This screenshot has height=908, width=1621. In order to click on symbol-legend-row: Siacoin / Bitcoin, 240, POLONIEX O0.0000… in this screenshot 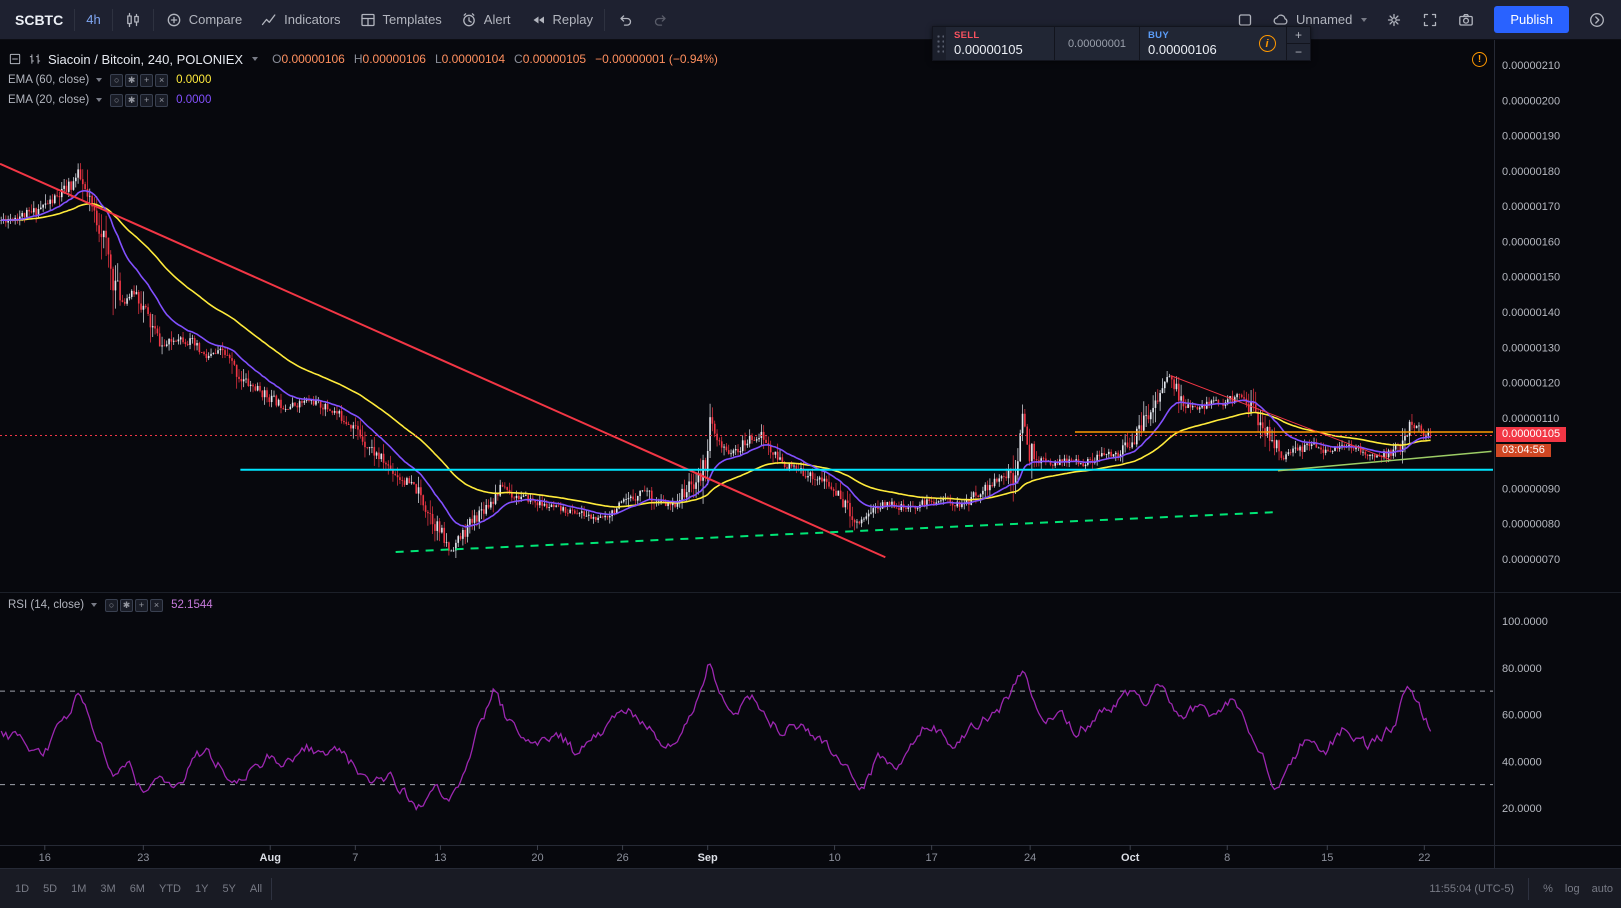, I will do `click(363, 59)`.